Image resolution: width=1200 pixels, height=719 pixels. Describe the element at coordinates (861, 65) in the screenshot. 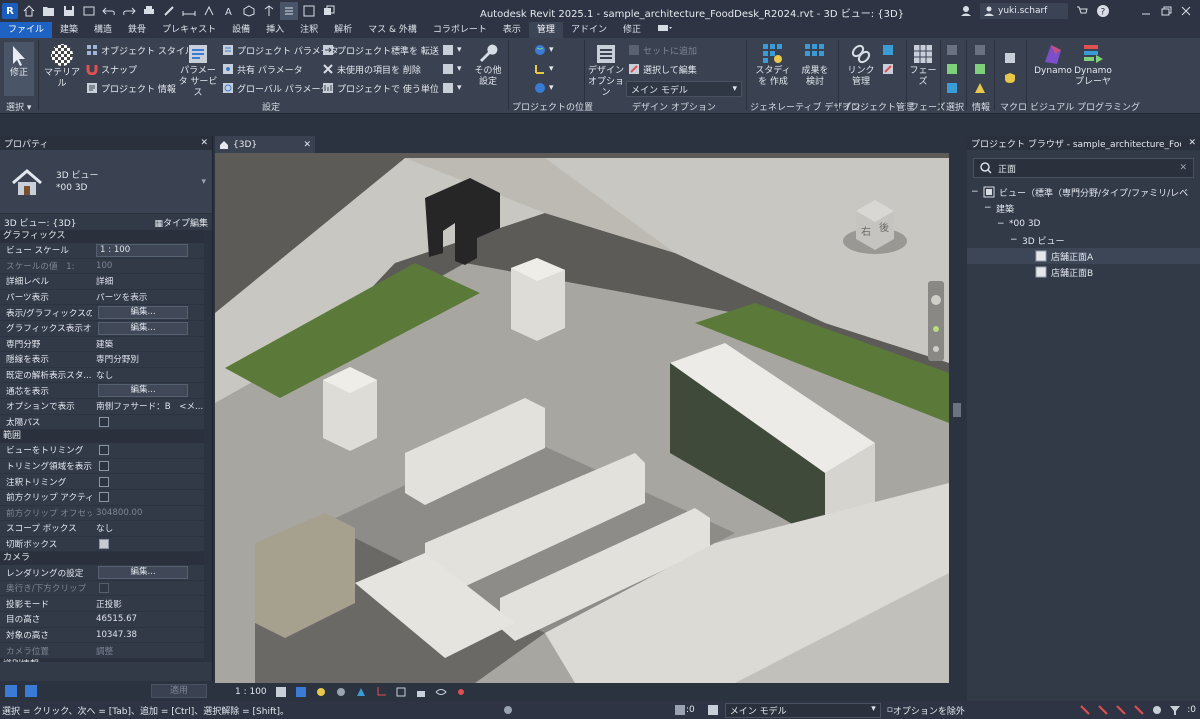

I see `manage-links-button: リンク 管理` at that location.